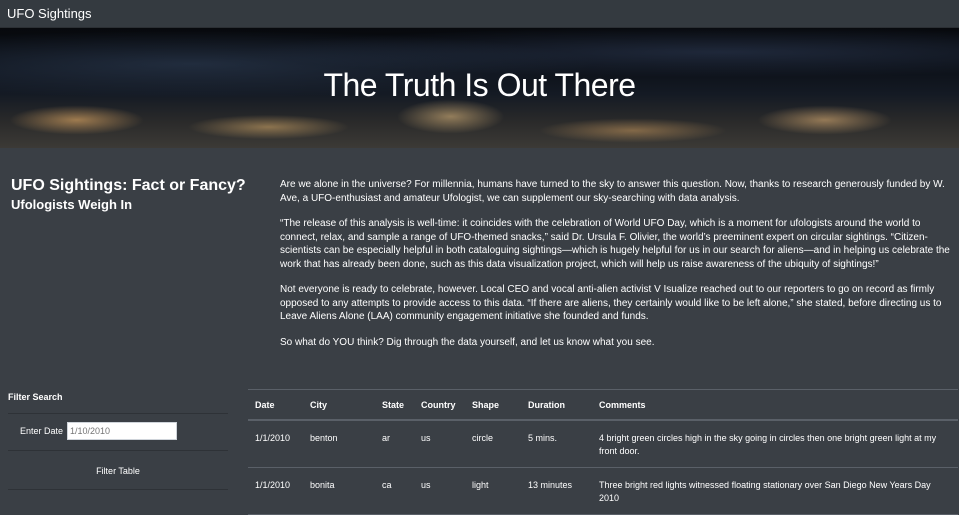  What do you see at coordinates (479, 85) in the screenshot?
I see `hero-title: The Truth Is Out There` at bounding box center [479, 85].